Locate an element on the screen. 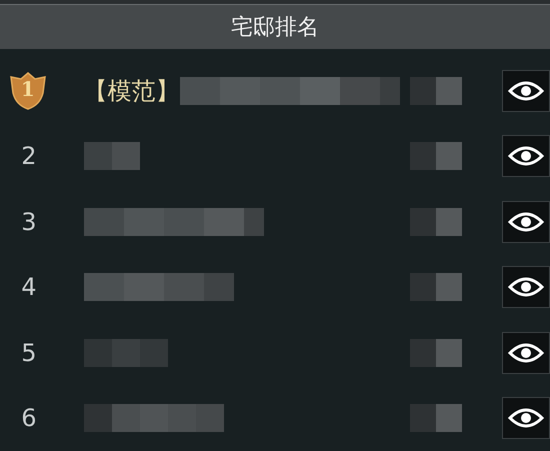 The image size is (550, 451). rank-badge: 1 is located at coordinates (28, 90).